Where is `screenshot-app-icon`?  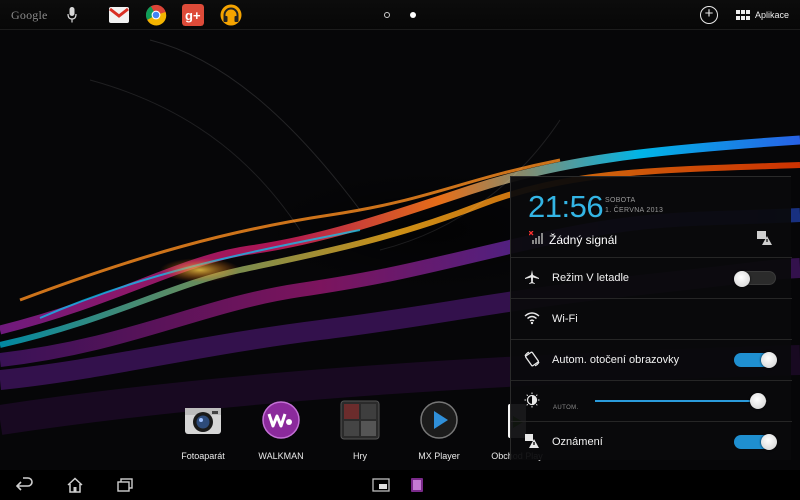
screenshot-app-icon is located at coordinates (417, 485).